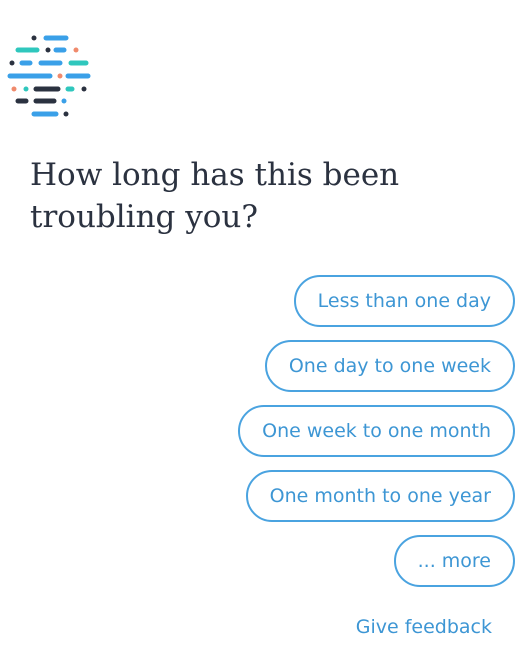  What do you see at coordinates (424, 627) in the screenshot?
I see `give-feedback-link: Give feedback` at bounding box center [424, 627].